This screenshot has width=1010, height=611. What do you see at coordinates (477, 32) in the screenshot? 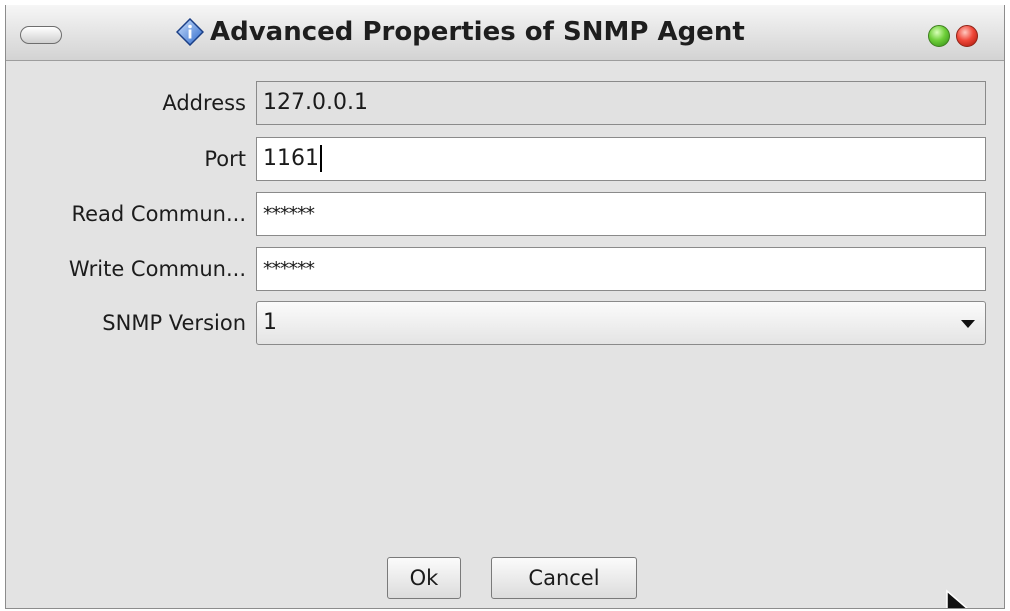
I see `window-title: Advanced Properties of SNMP Agent` at bounding box center [477, 32].